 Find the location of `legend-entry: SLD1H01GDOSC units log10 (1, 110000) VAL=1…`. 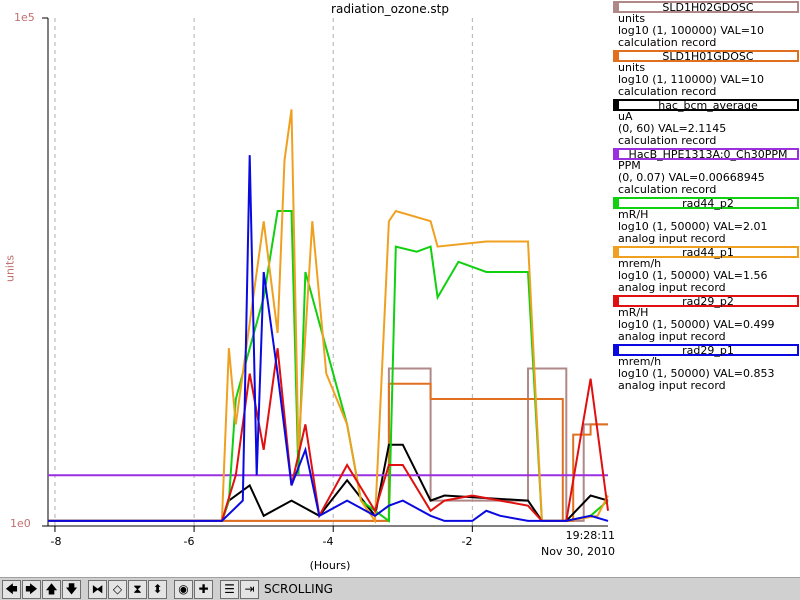

legend-entry: SLD1H01GDOSC units log10 (1, 110000) VAL=1… is located at coordinates (706, 74).